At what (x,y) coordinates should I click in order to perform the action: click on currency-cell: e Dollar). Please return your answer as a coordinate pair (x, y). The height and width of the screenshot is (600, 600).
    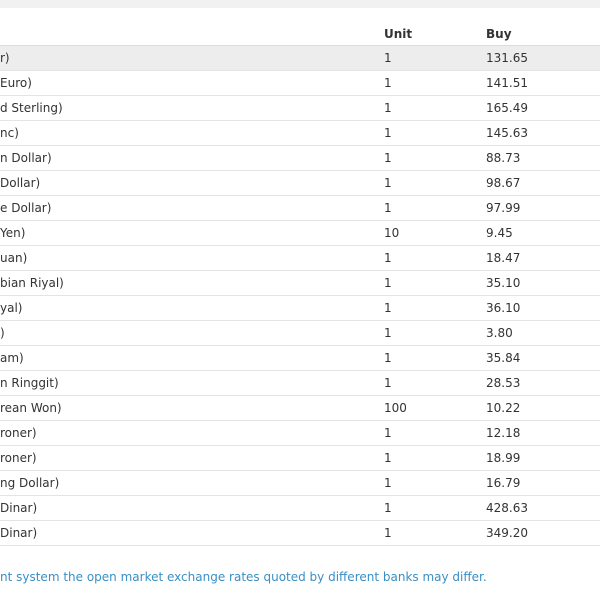
    Looking at the image, I should click on (192, 208).